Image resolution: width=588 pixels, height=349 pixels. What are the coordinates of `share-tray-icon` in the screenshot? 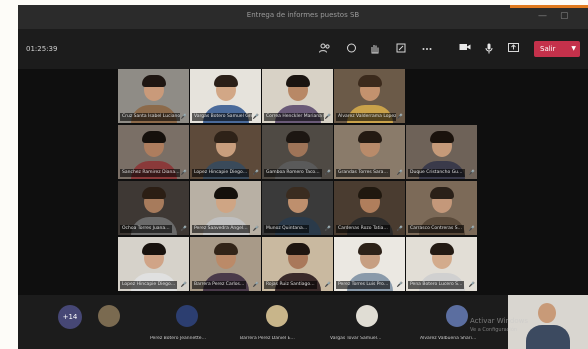 It's located at (401, 49).